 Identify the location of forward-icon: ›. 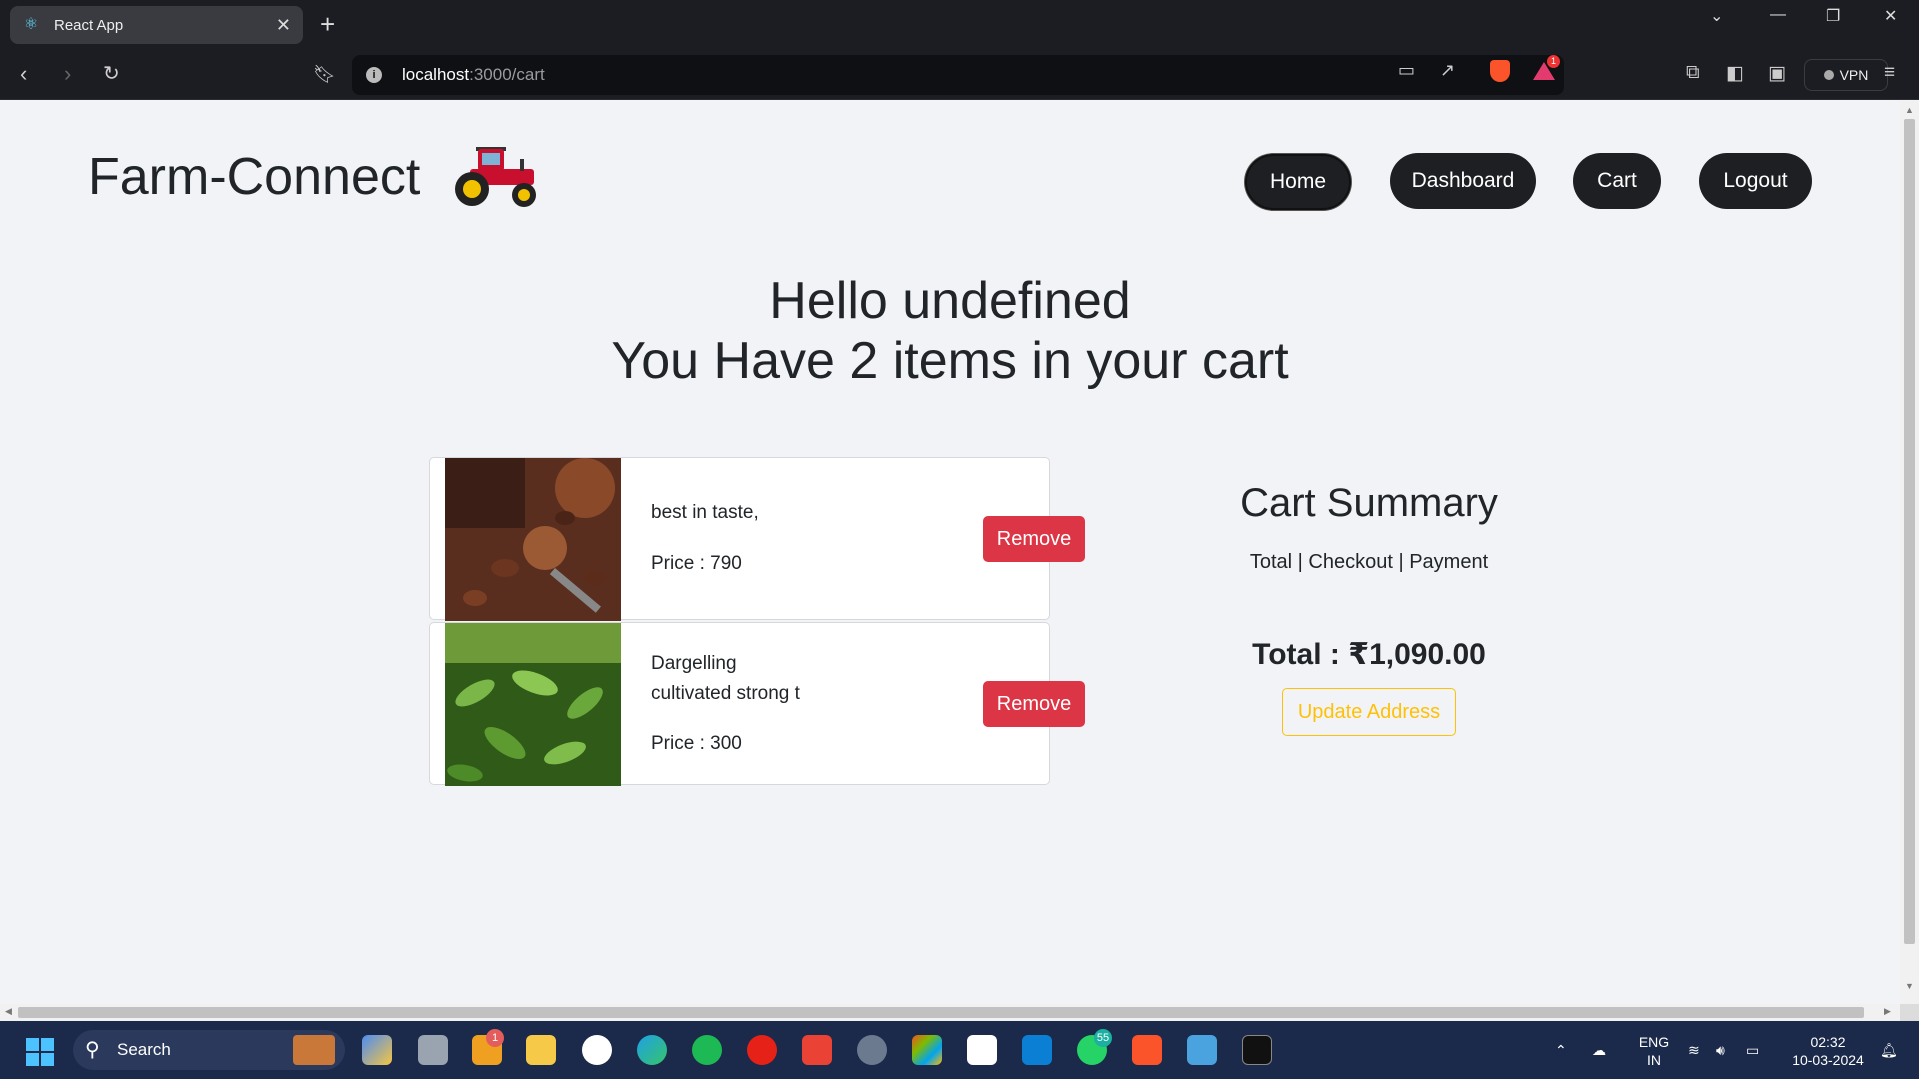
(67, 74).